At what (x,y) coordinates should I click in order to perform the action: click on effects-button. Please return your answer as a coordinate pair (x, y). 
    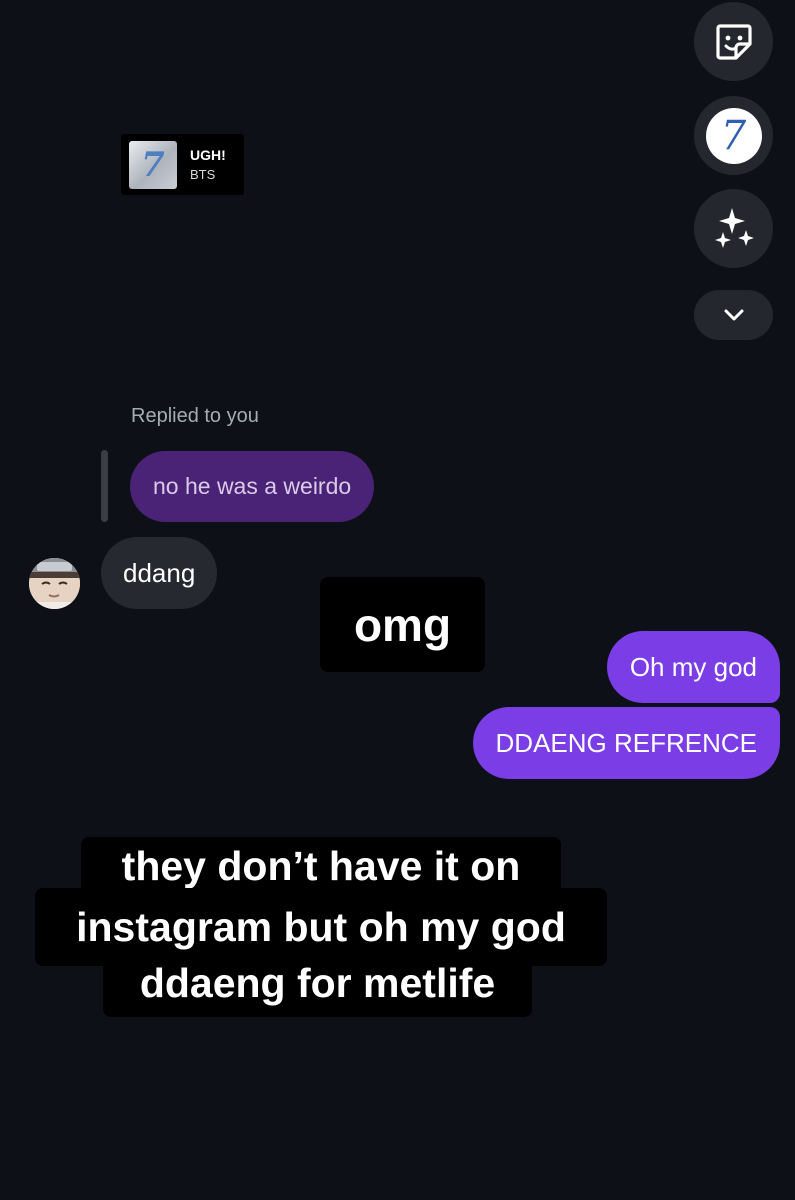
    Looking at the image, I should click on (733, 228).